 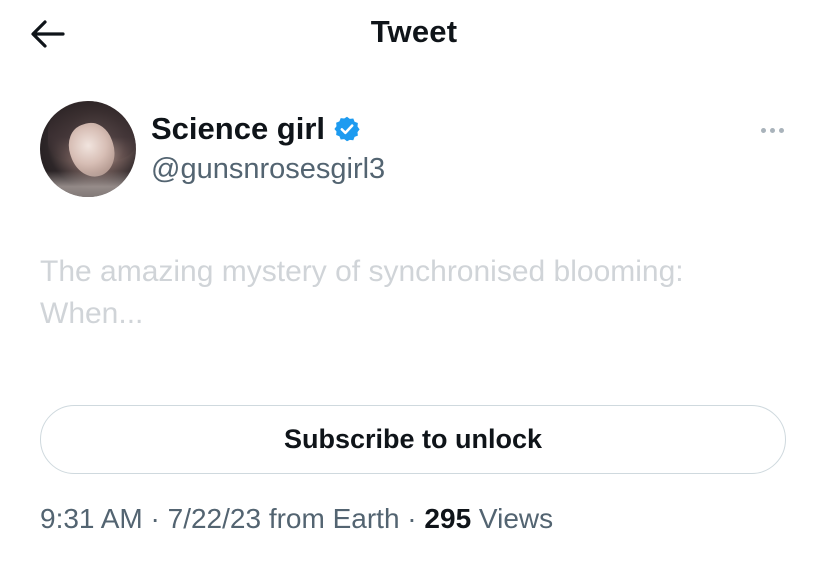 What do you see at coordinates (516, 518) in the screenshot?
I see `views-label: Views` at bounding box center [516, 518].